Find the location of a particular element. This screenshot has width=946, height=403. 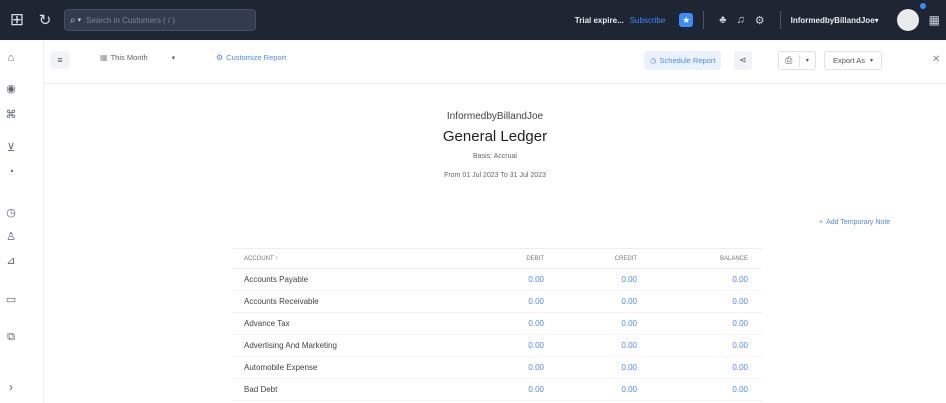

account-name: Advertising And Marketing is located at coordinates (363, 345).